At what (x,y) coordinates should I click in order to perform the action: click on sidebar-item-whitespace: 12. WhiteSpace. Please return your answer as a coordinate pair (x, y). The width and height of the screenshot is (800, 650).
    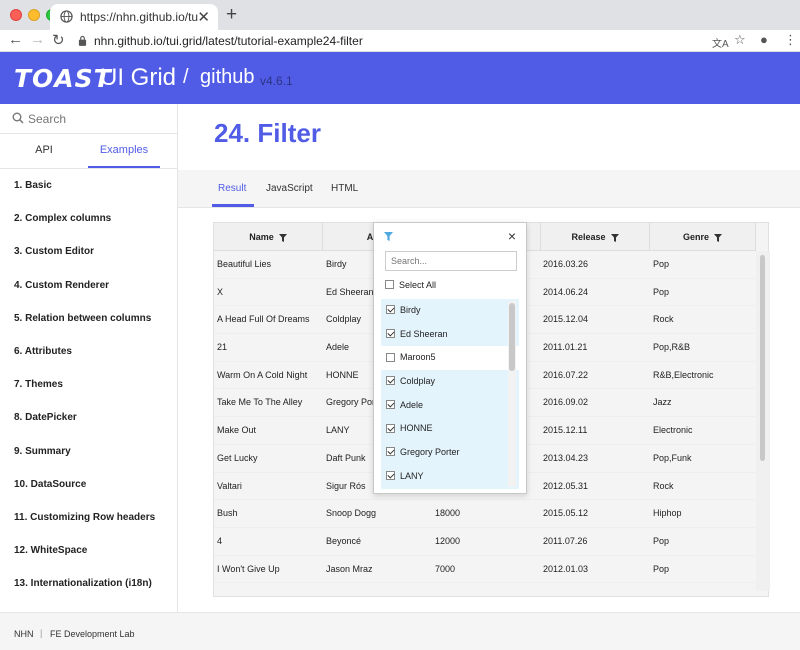
    Looking at the image, I should click on (88, 550).